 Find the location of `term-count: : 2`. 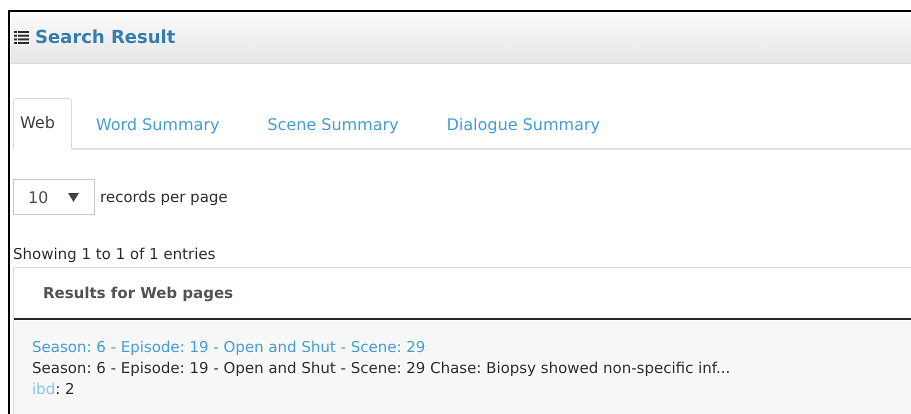

term-count: : 2 is located at coordinates (65, 389).